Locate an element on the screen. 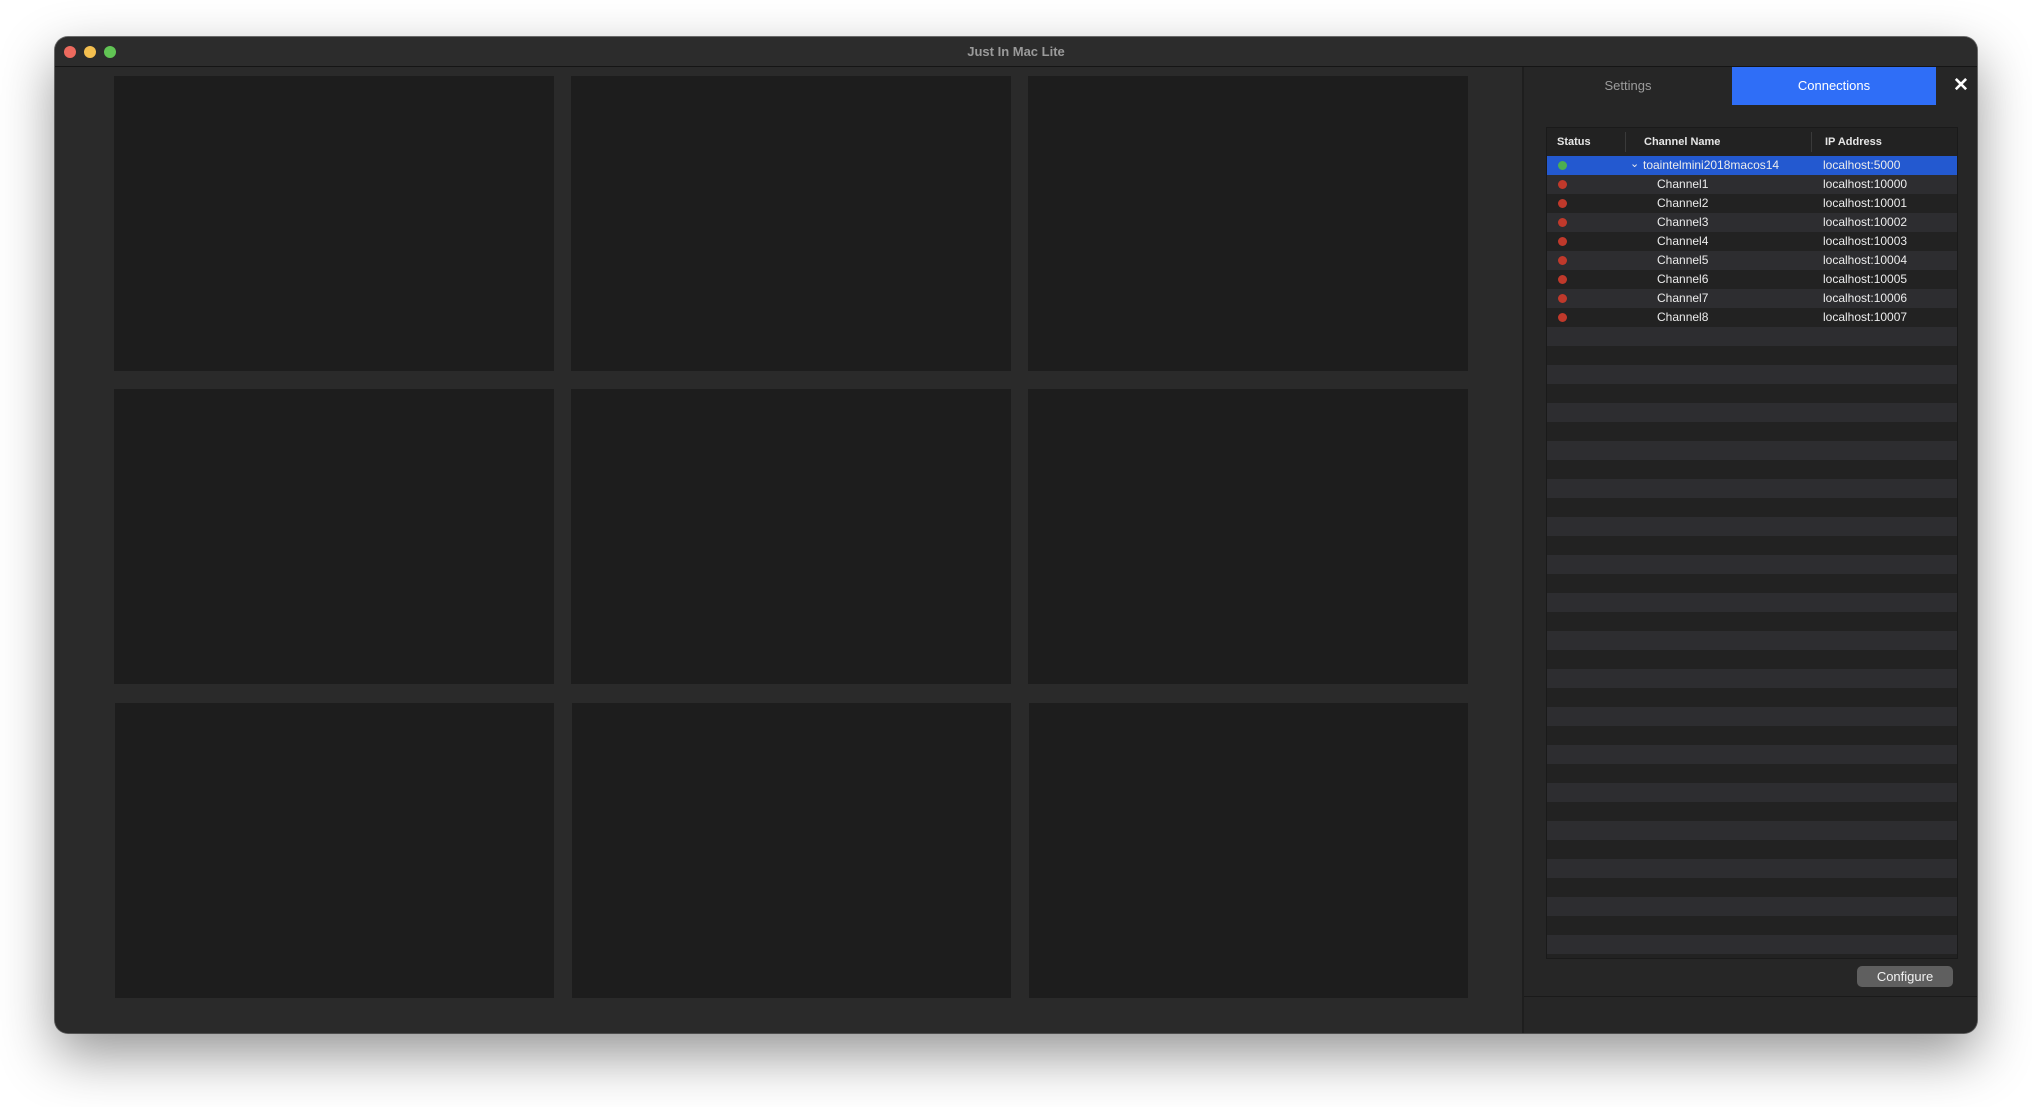 This screenshot has height=1107, width=2032. ip-address: localhost:10000 is located at coordinates (1865, 184).